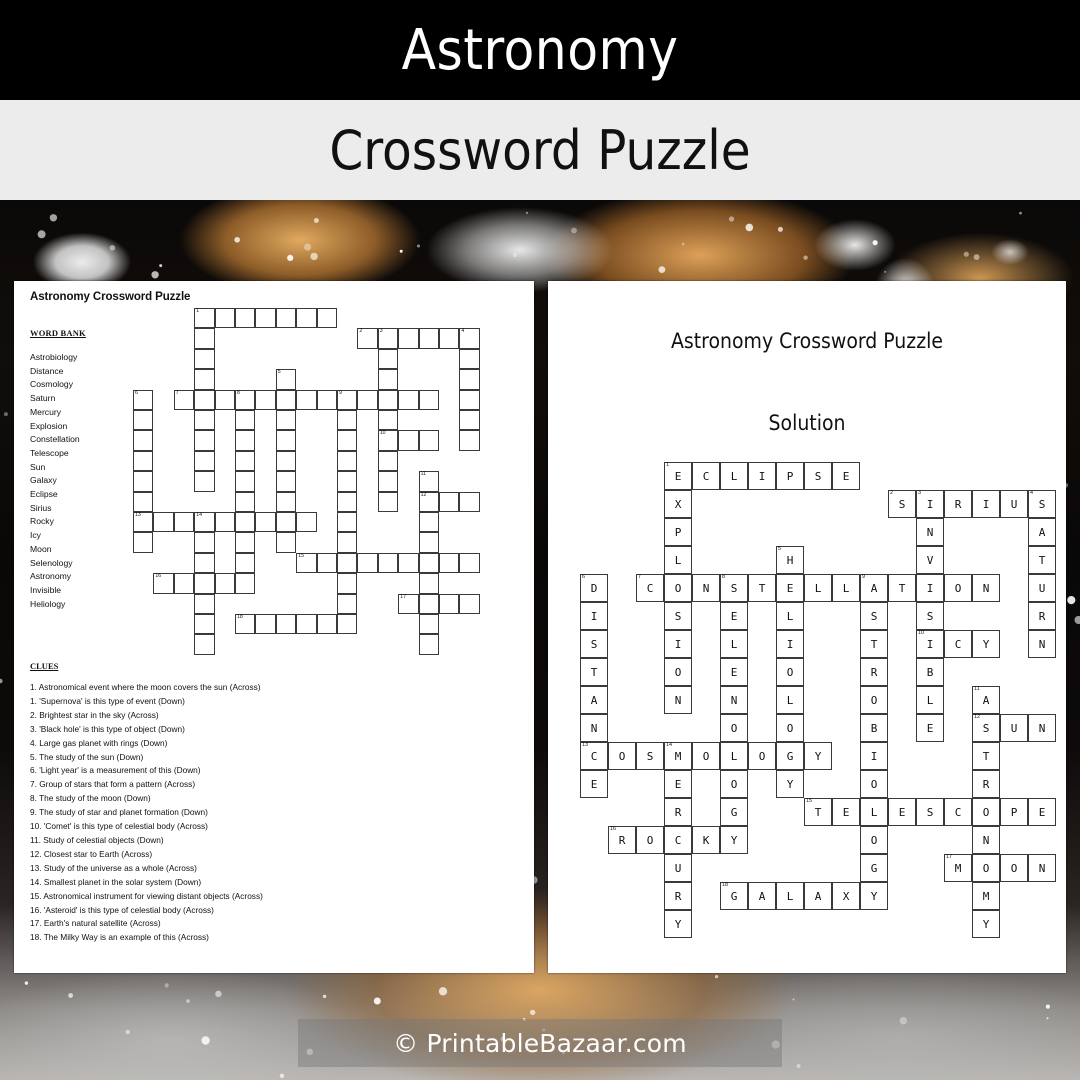  What do you see at coordinates (388, 338) in the screenshot?
I see `crossword-cell: 3I` at bounding box center [388, 338].